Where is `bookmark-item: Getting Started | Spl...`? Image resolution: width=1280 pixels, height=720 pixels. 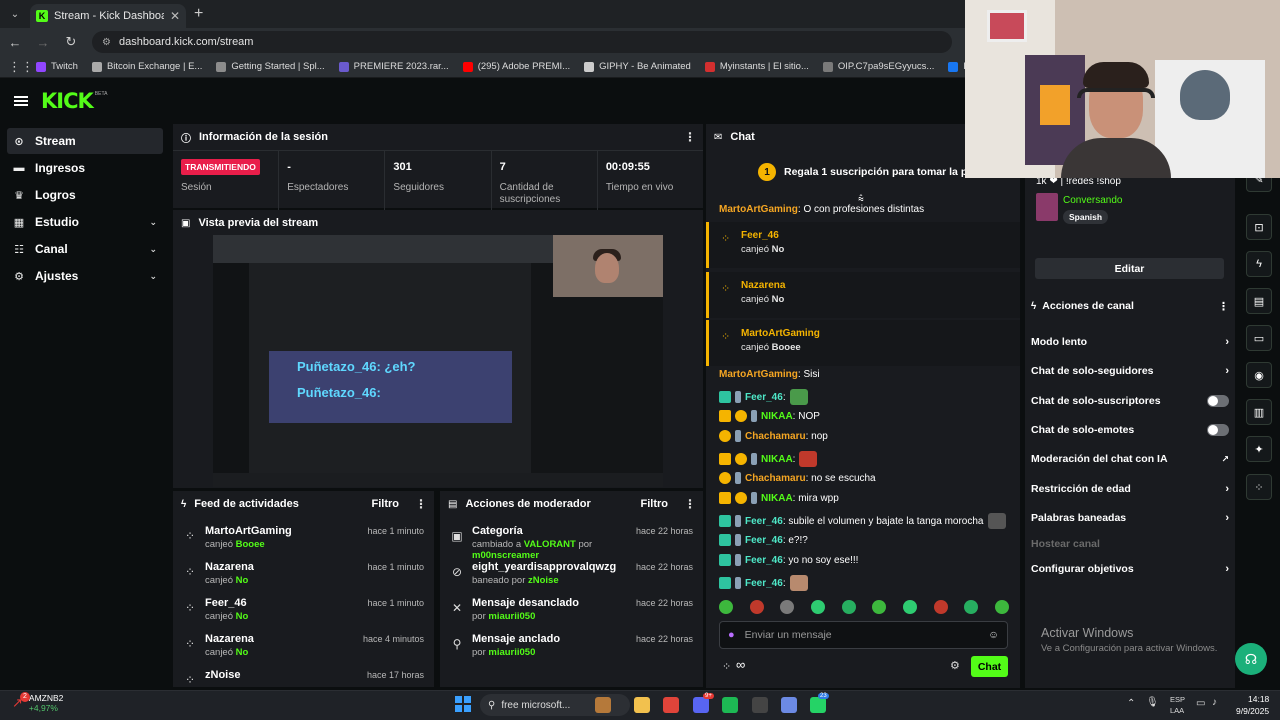 bookmark-item: Getting Started | Spl... is located at coordinates (270, 66).